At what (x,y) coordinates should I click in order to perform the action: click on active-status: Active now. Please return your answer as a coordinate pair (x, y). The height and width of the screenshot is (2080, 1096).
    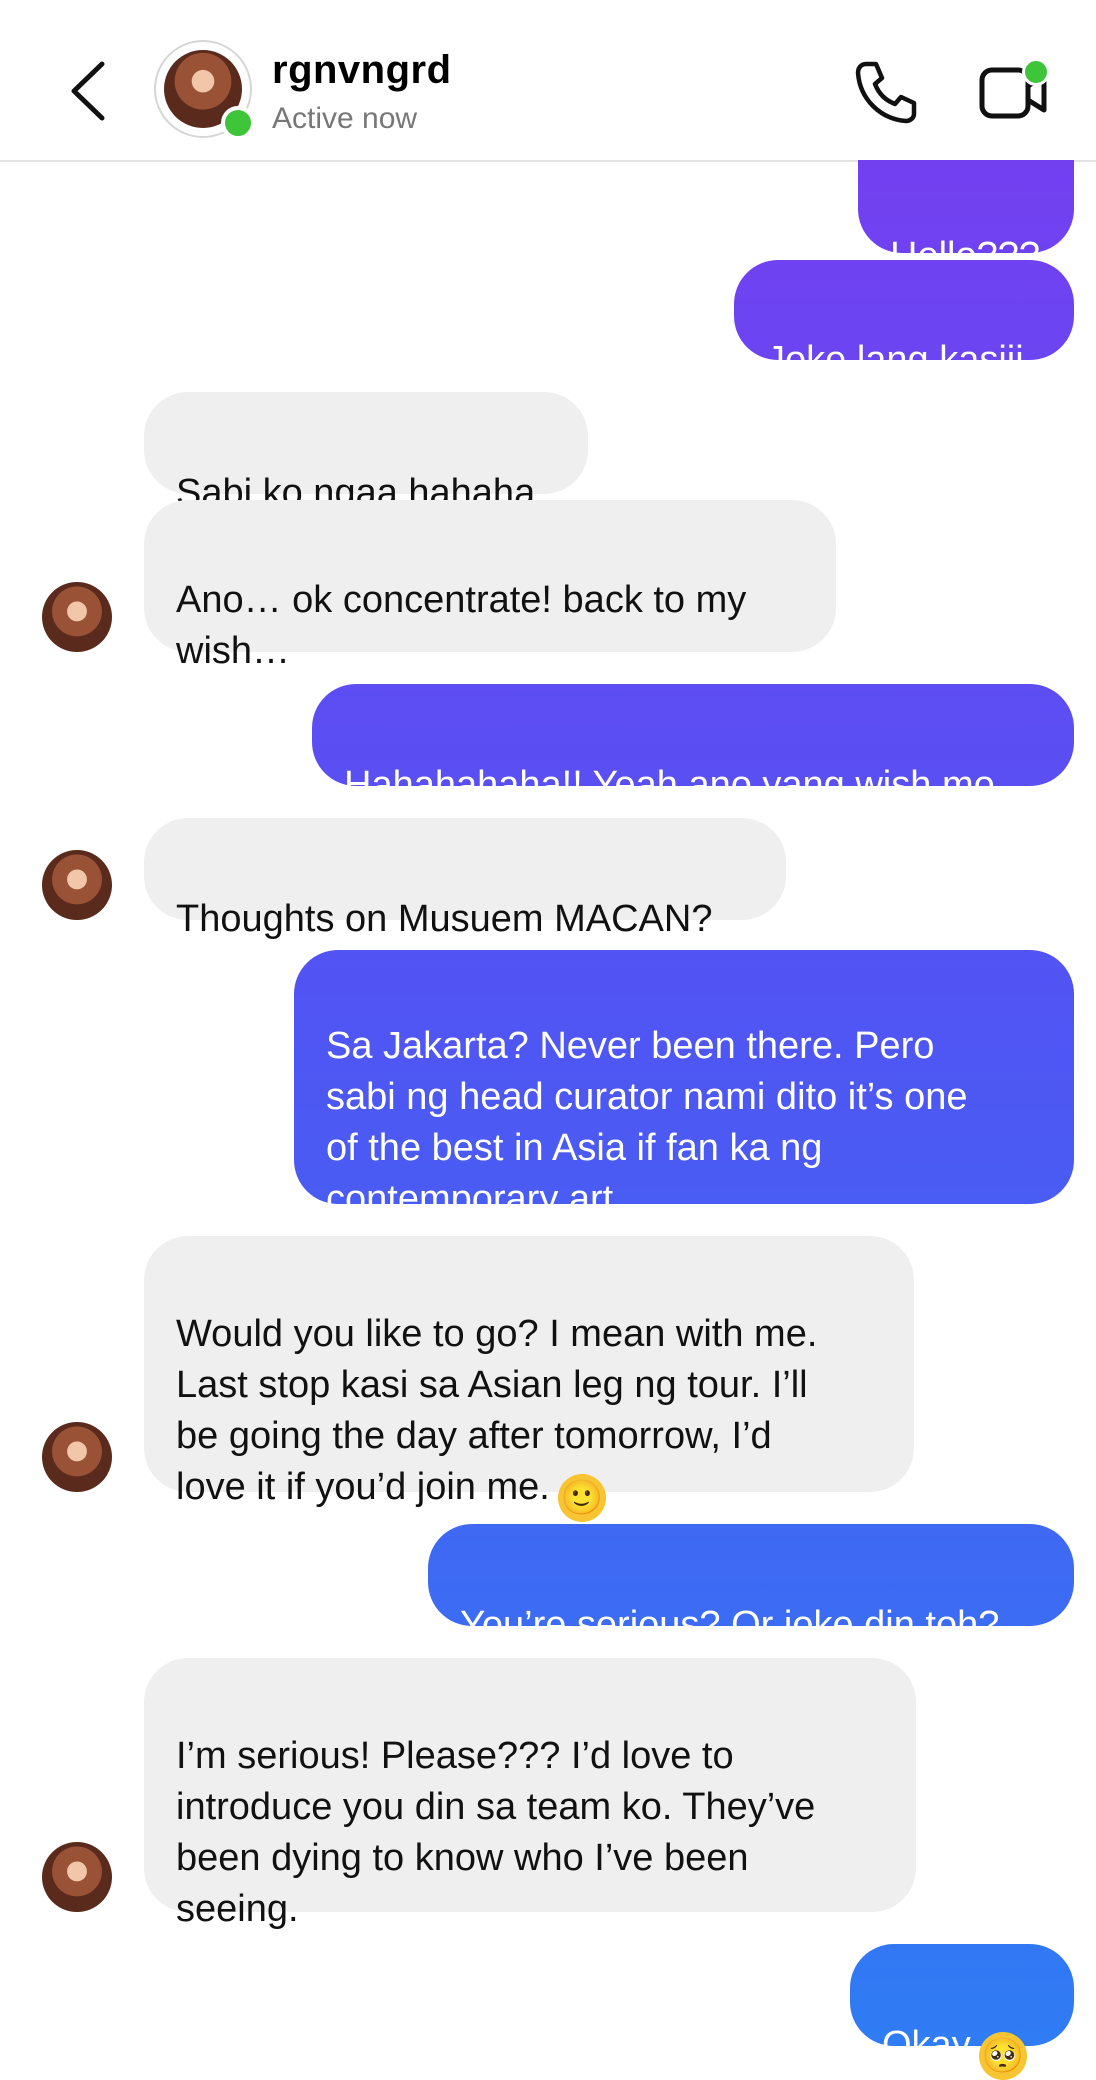
    Looking at the image, I should click on (345, 118).